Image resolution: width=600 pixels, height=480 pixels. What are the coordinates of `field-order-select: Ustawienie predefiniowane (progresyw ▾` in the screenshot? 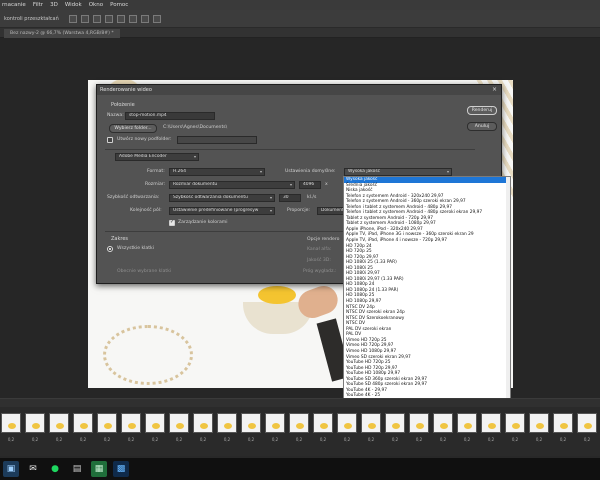 It's located at (222, 211).